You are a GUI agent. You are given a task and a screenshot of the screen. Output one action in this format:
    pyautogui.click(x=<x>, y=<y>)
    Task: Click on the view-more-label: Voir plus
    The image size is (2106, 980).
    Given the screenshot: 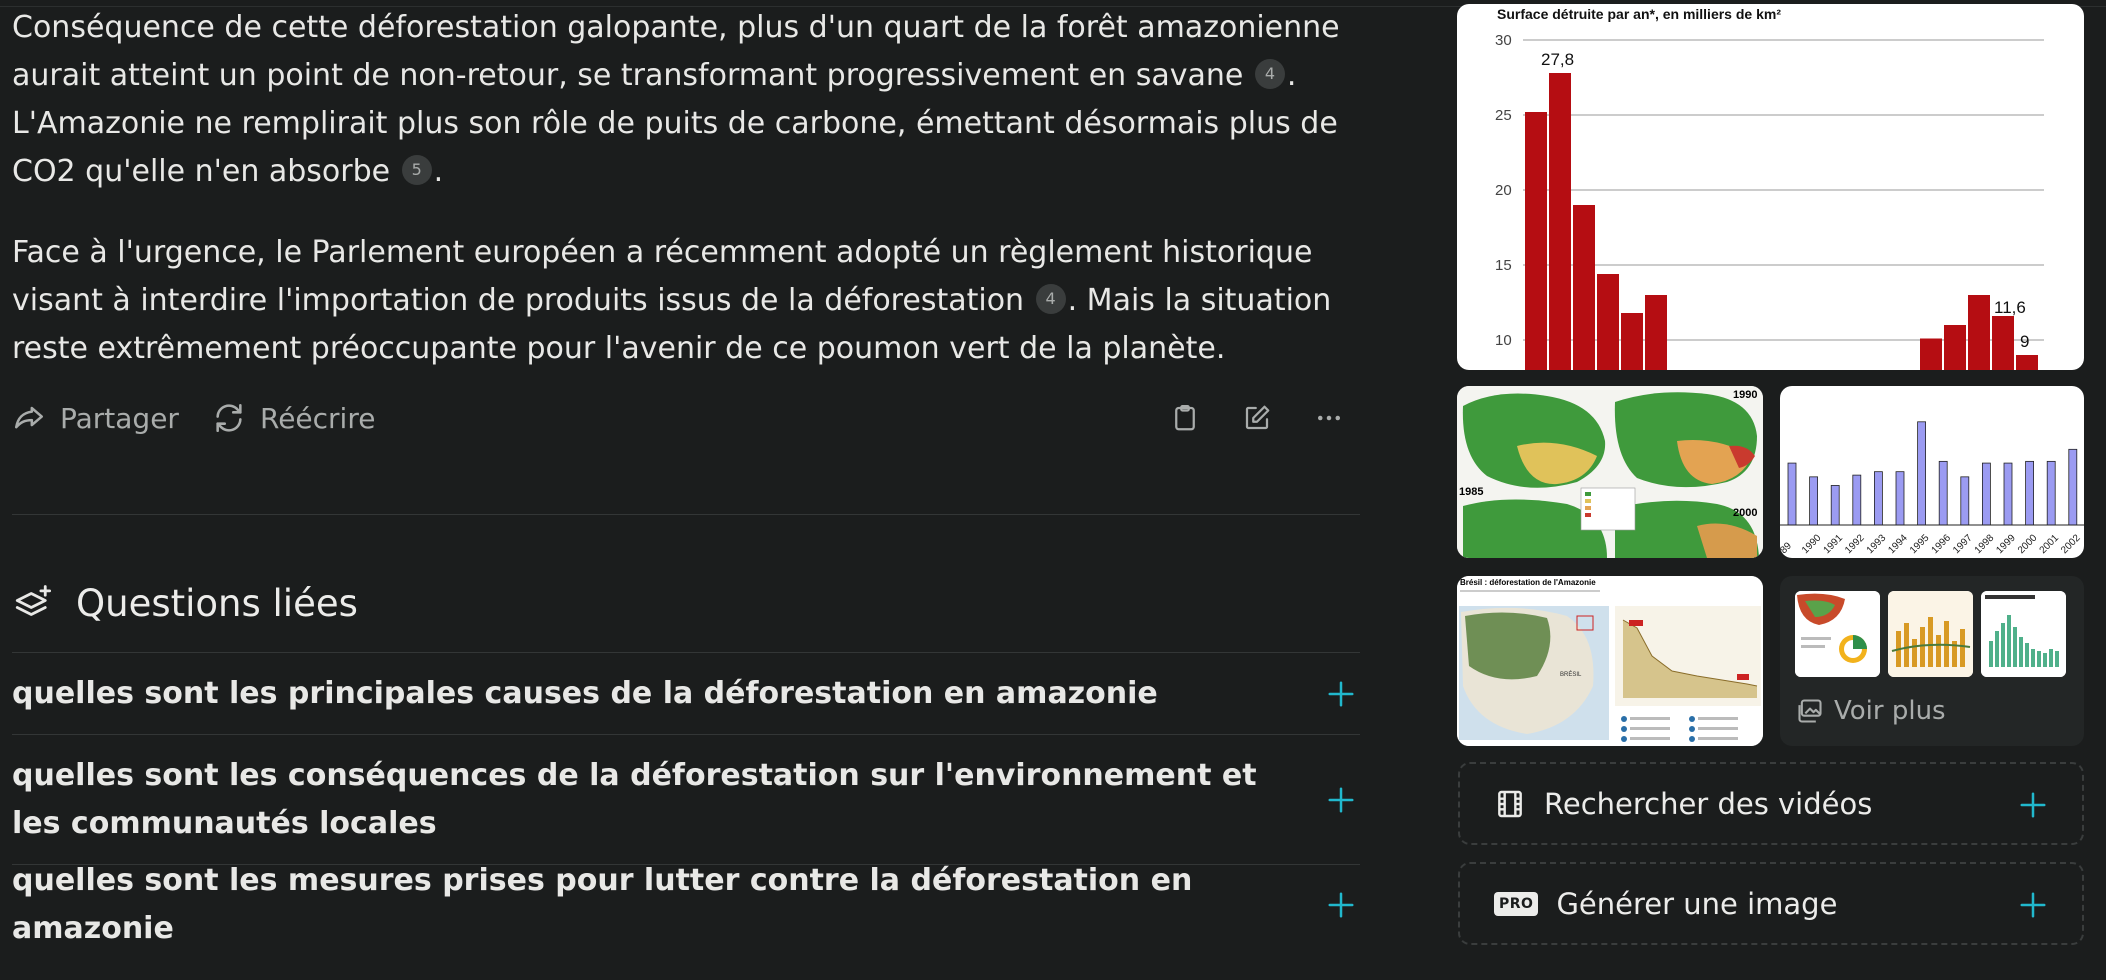 What is the action you would take?
    pyautogui.click(x=1890, y=711)
    